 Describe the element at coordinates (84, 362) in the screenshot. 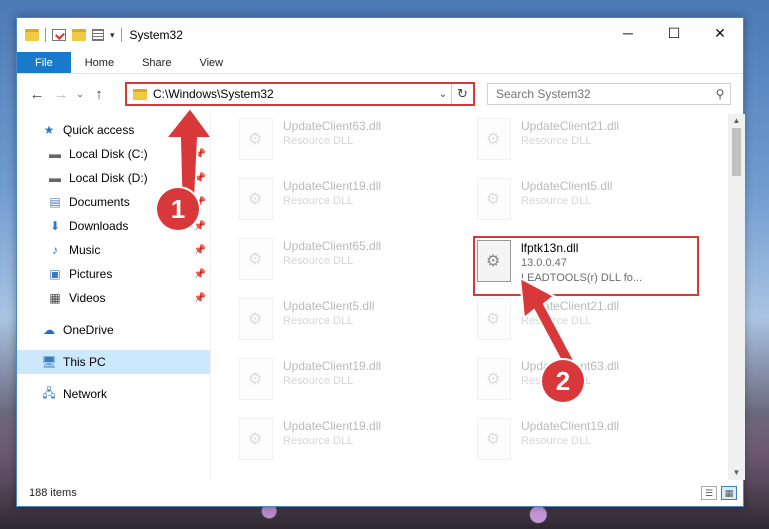

I see `nav-label: This PC` at that location.